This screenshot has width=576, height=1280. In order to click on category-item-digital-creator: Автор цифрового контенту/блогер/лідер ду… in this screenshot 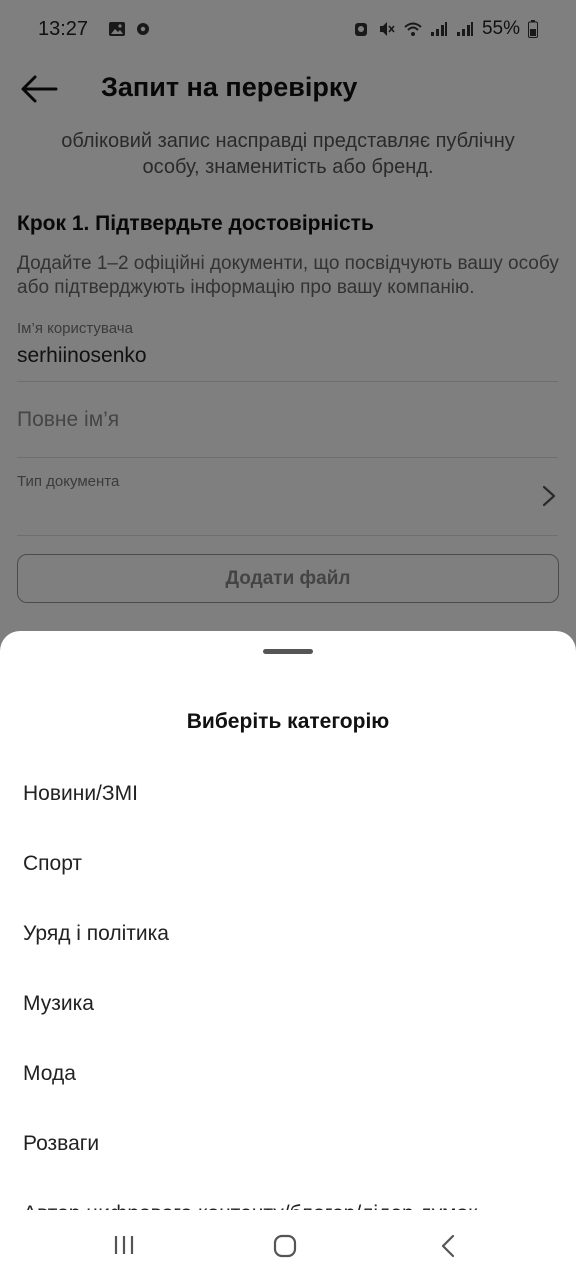, I will do `click(288, 1195)`.